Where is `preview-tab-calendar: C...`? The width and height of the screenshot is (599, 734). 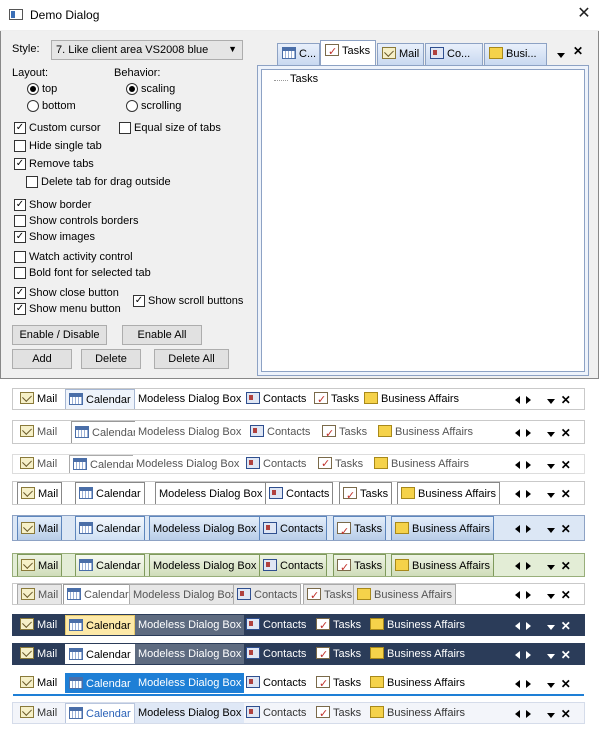
preview-tab-calendar: C... is located at coordinates (298, 54).